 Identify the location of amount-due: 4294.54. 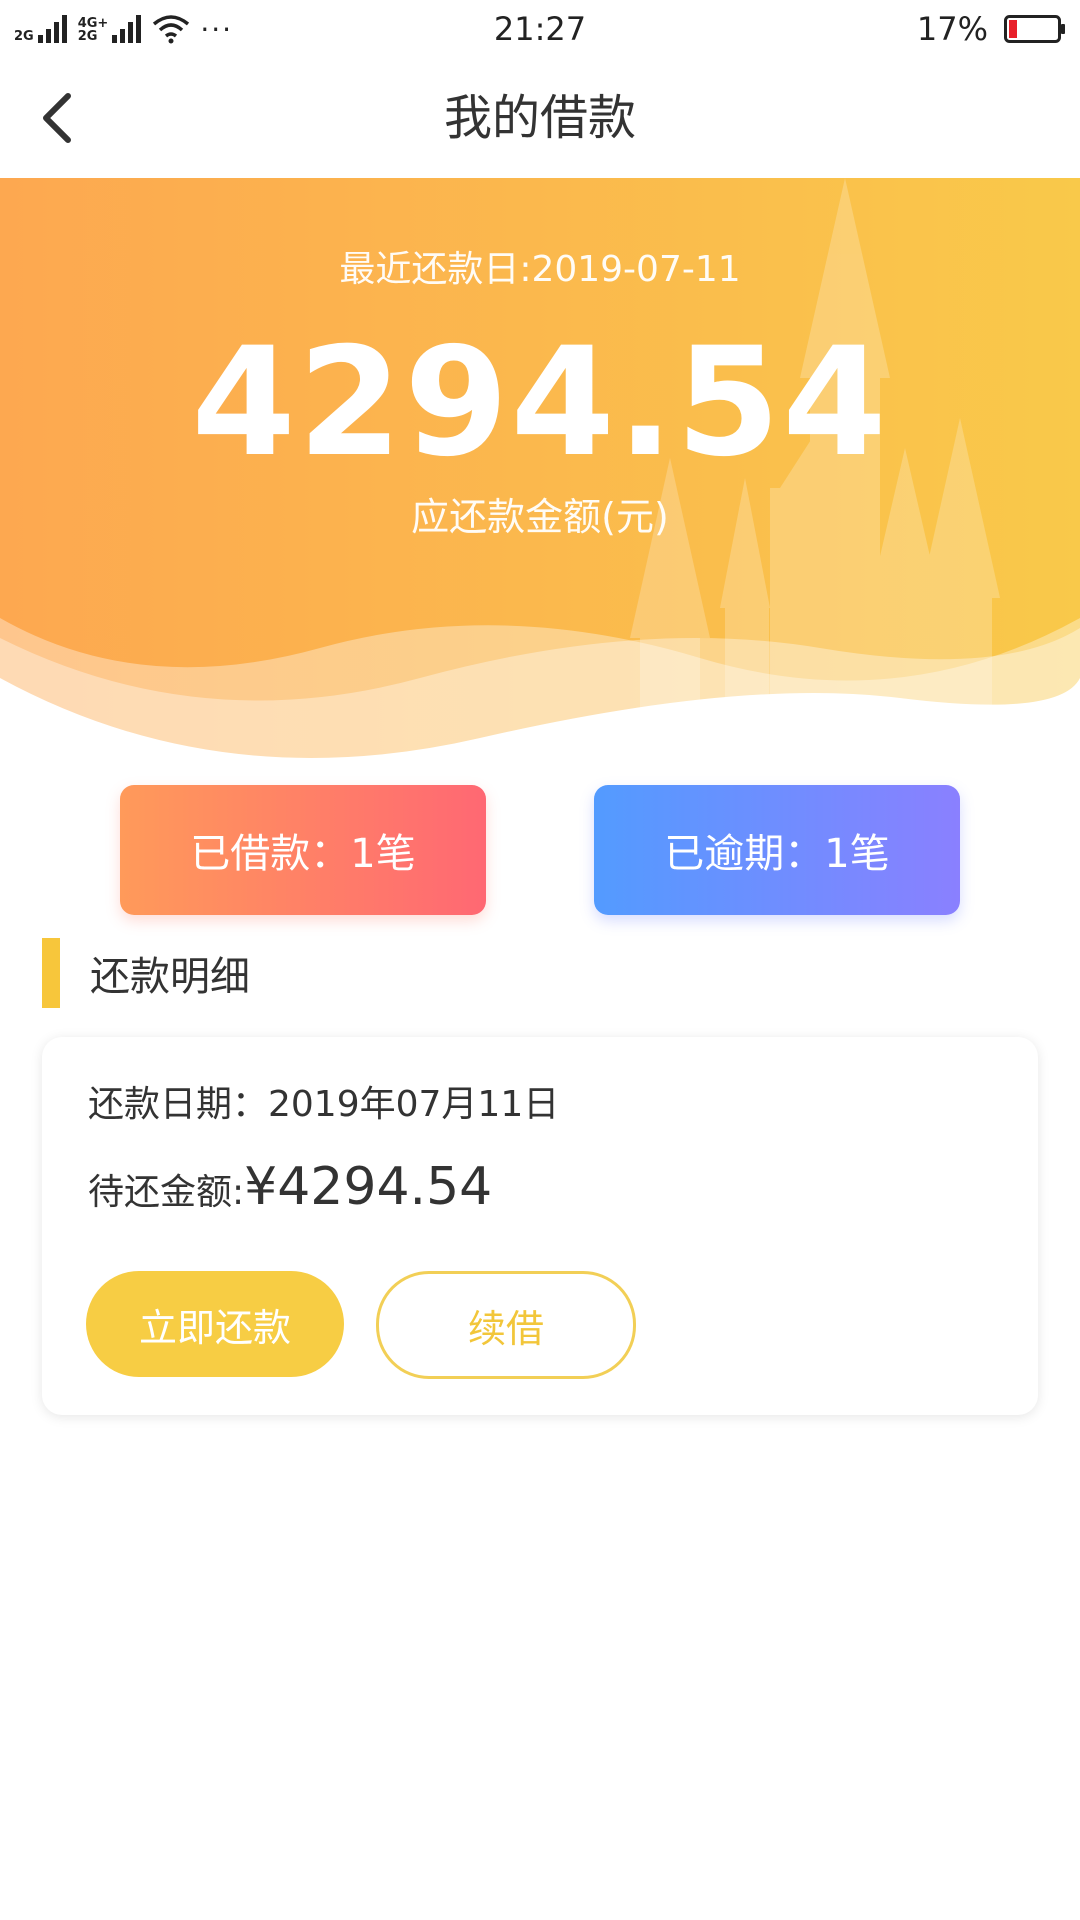
(540, 403).